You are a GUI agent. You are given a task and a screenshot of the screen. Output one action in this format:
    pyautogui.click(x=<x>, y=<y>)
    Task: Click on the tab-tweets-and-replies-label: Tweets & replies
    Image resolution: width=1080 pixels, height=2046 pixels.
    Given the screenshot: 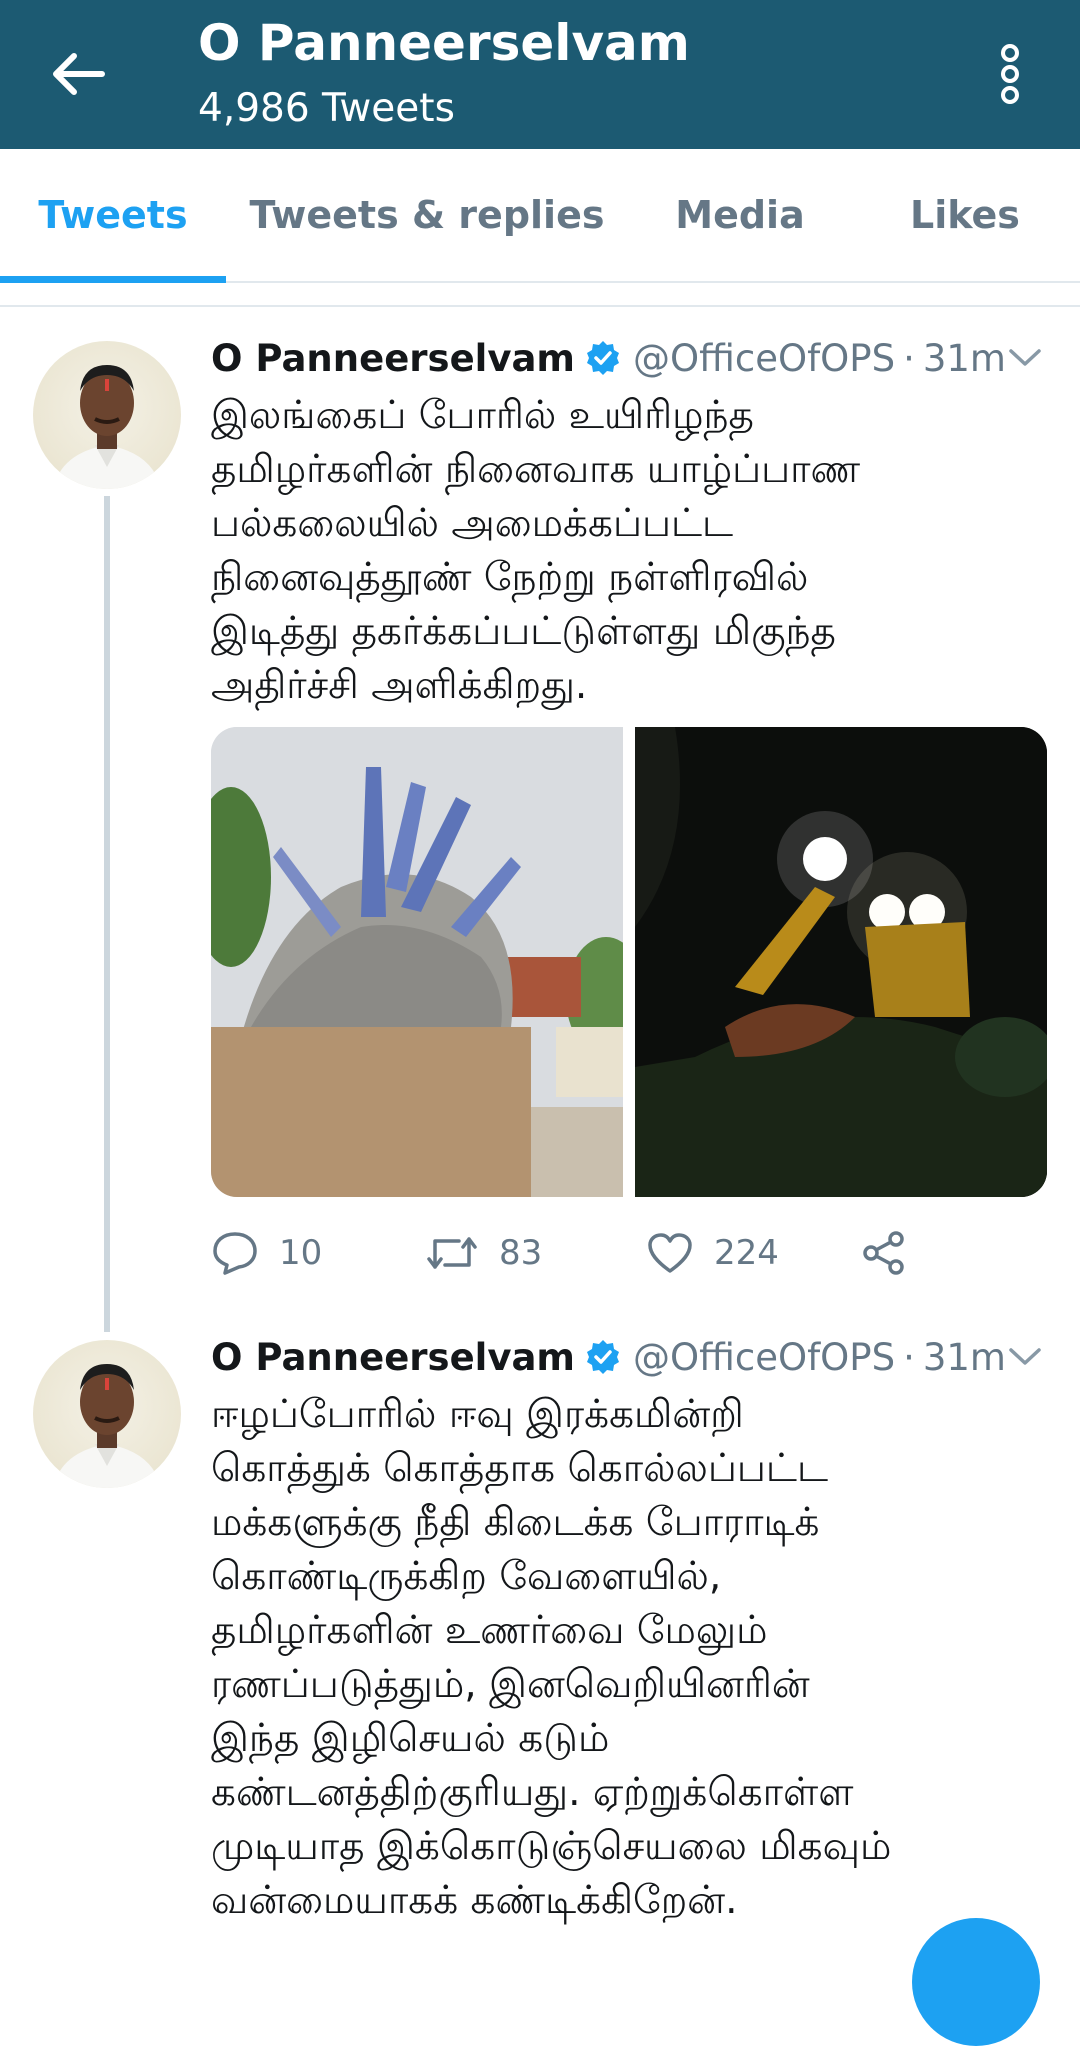 What is the action you would take?
    pyautogui.click(x=427, y=215)
    